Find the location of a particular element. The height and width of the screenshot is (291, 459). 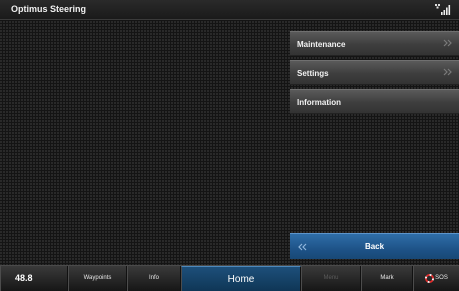

mark-button: Mark is located at coordinates (387, 278).